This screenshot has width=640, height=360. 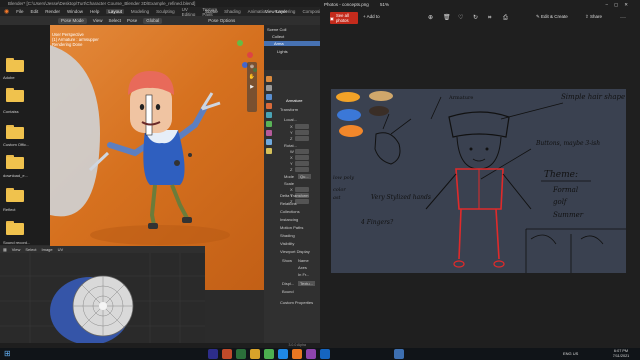 What do you see at coordinates (302, 132) in the screenshot?
I see `location-y-field` at bounding box center [302, 132].